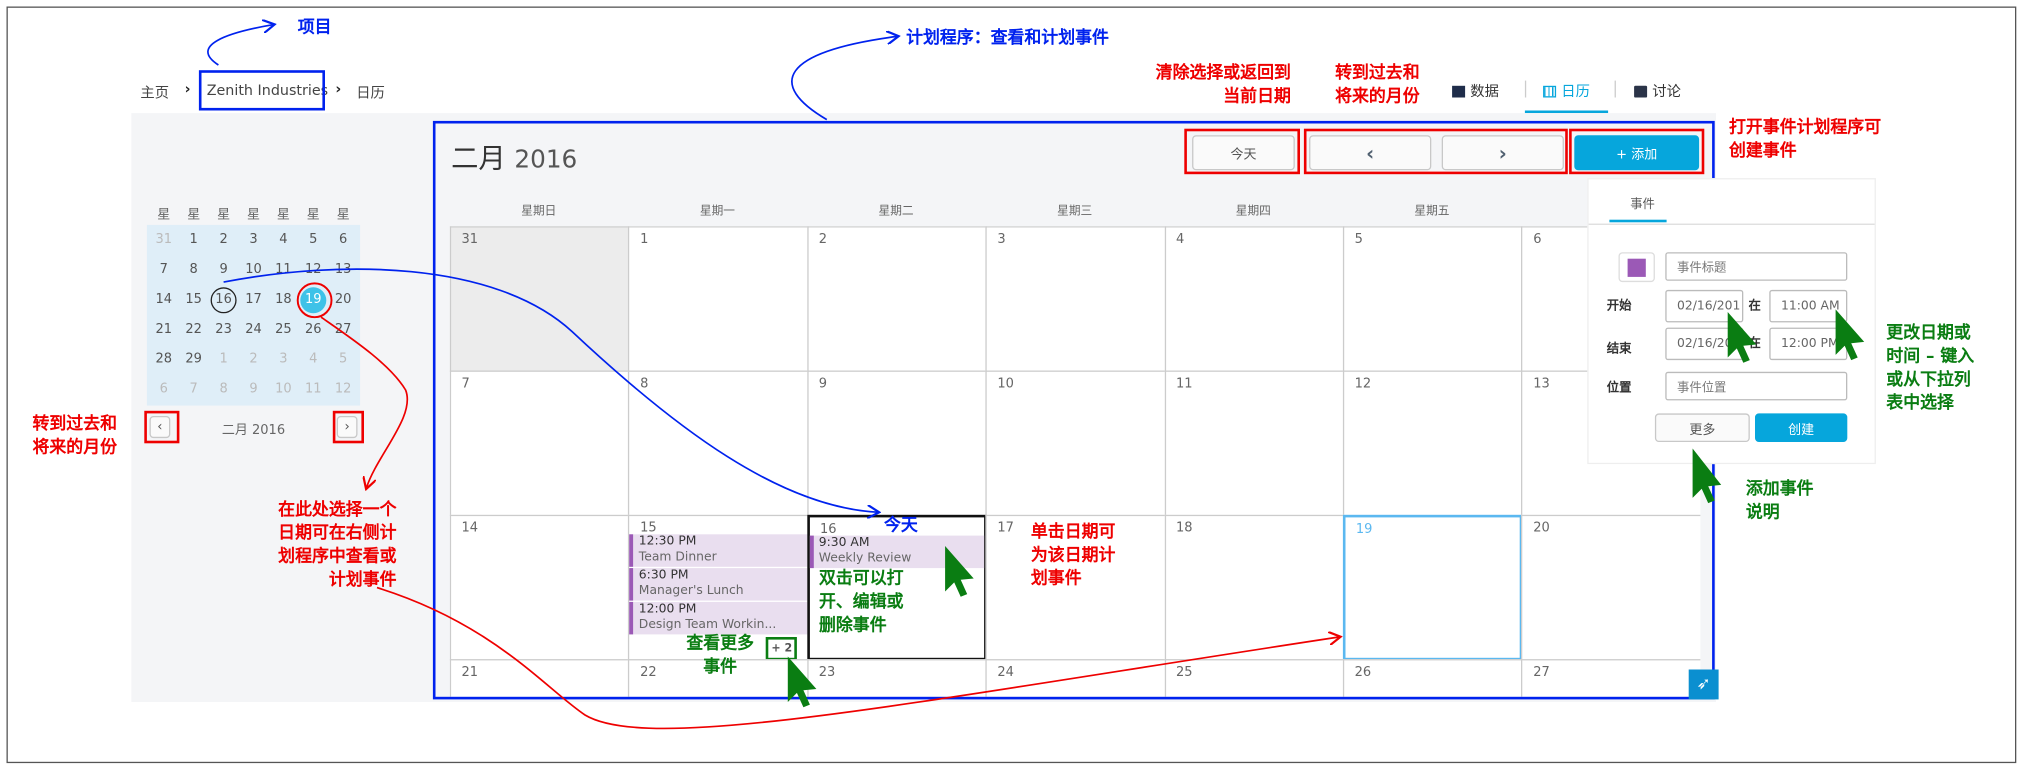 The image size is (2030, 776). Describe the element at coordinates (1223, 85) in the screenshot. I see `annotation-today-button: 清除选择或返回到 当前日期` at that location.